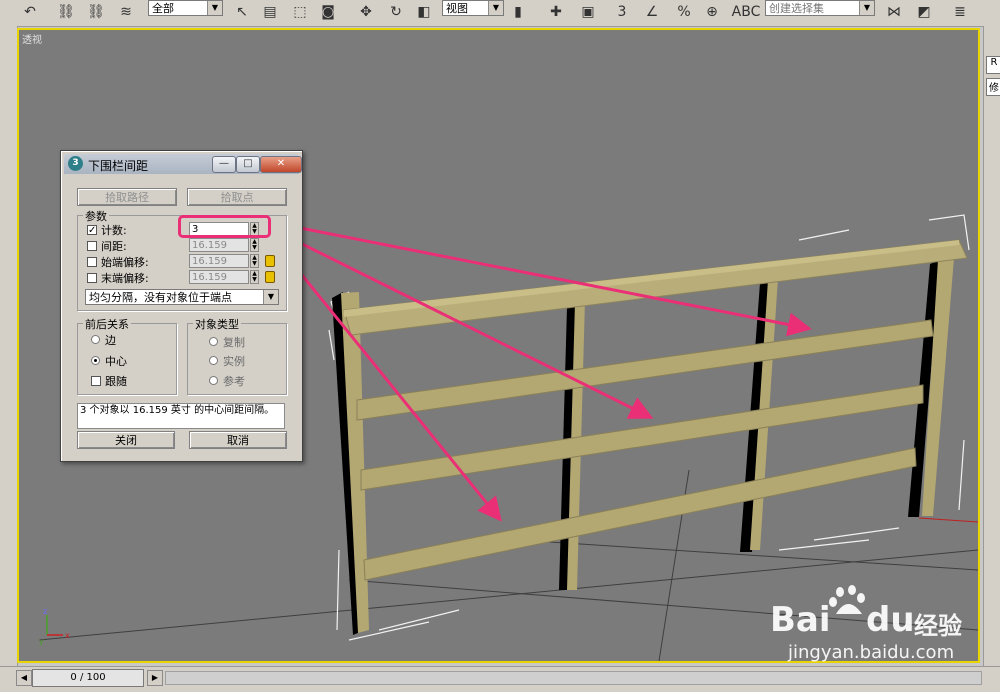 The image size is (1000, 692). What do you see at coordinates (125, 262) in the screenshot?
I see `start-offset-label: 始端偏移:` at bounding box center [125, 262].